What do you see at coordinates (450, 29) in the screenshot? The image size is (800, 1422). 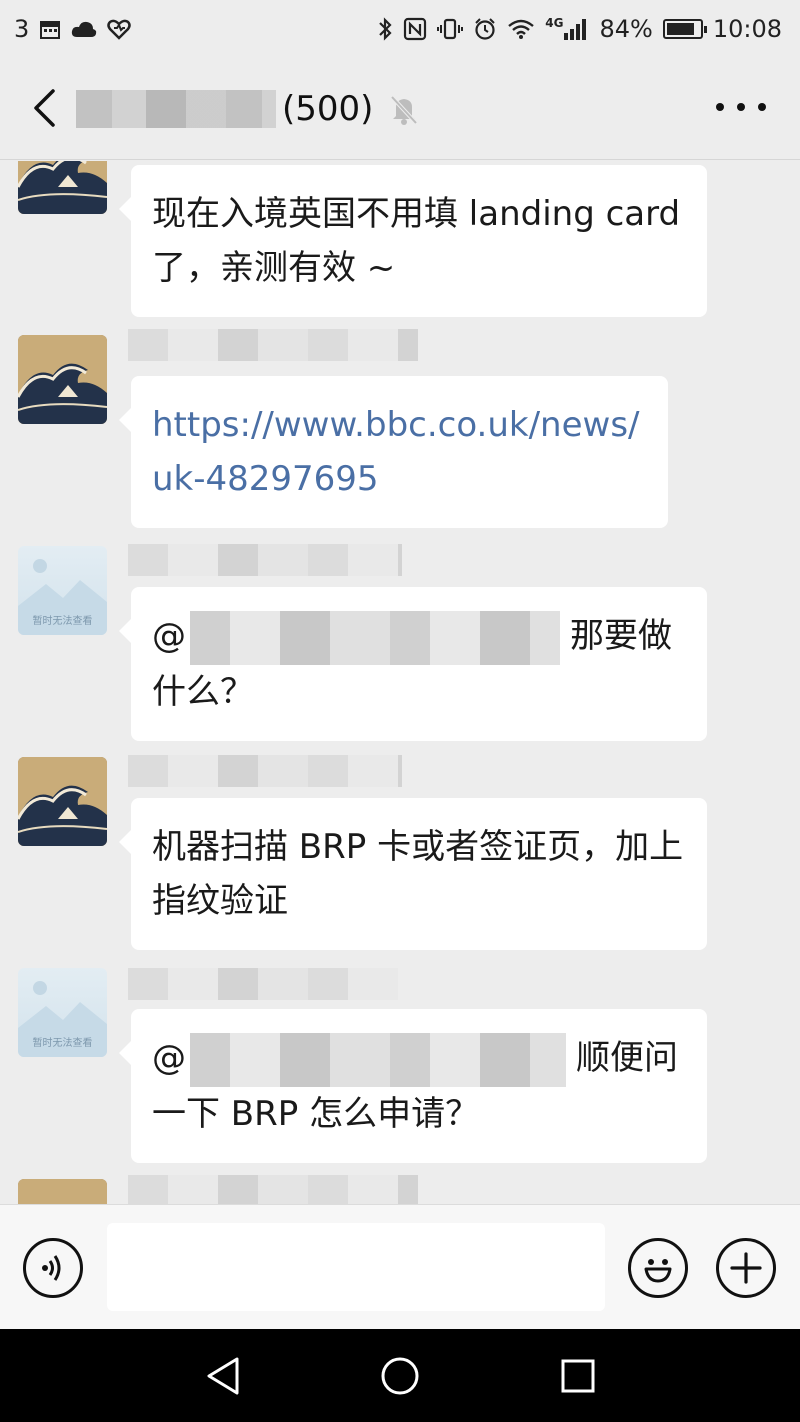 I see `vibrate-icon` at bounding box center [450, 29].